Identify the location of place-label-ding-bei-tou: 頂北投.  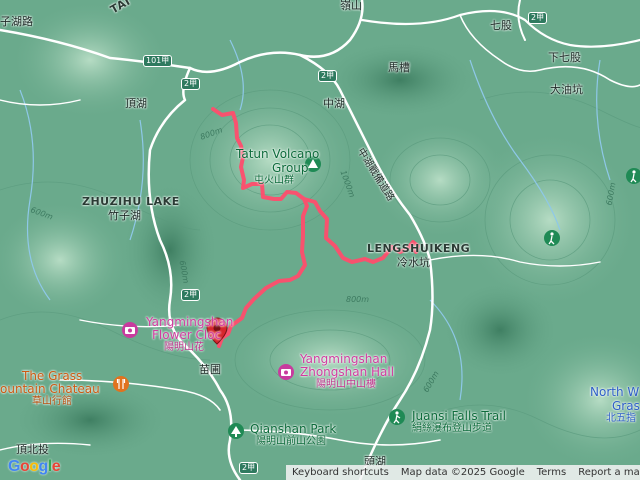
(32, 449).